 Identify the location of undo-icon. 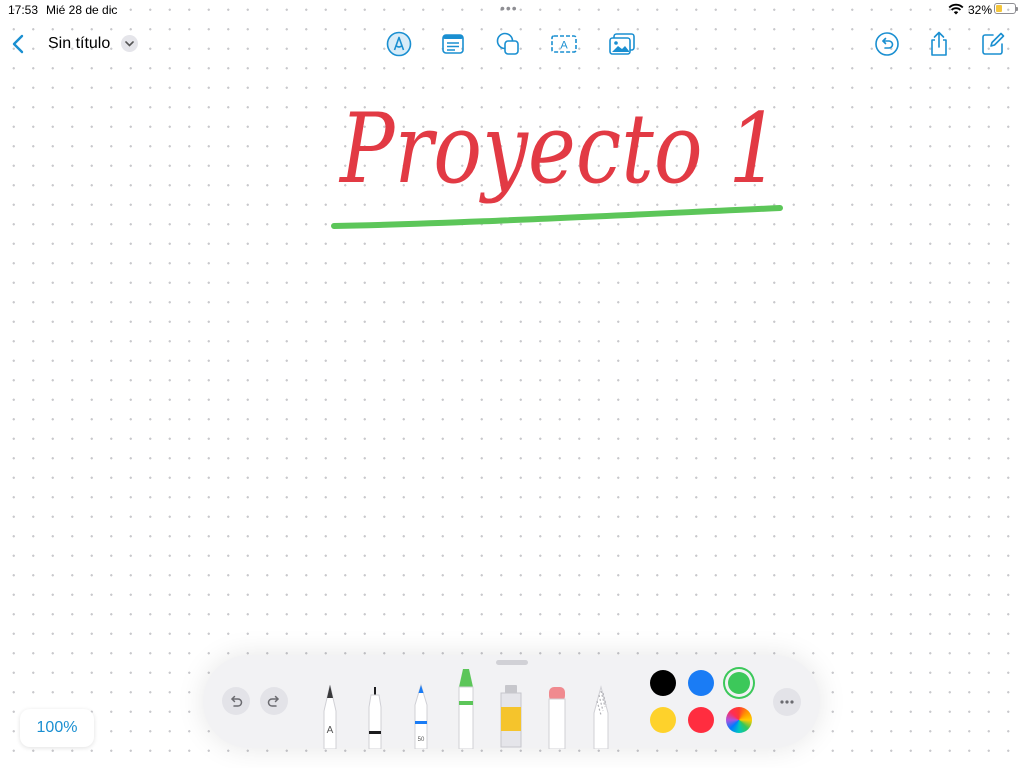
(237, 701).